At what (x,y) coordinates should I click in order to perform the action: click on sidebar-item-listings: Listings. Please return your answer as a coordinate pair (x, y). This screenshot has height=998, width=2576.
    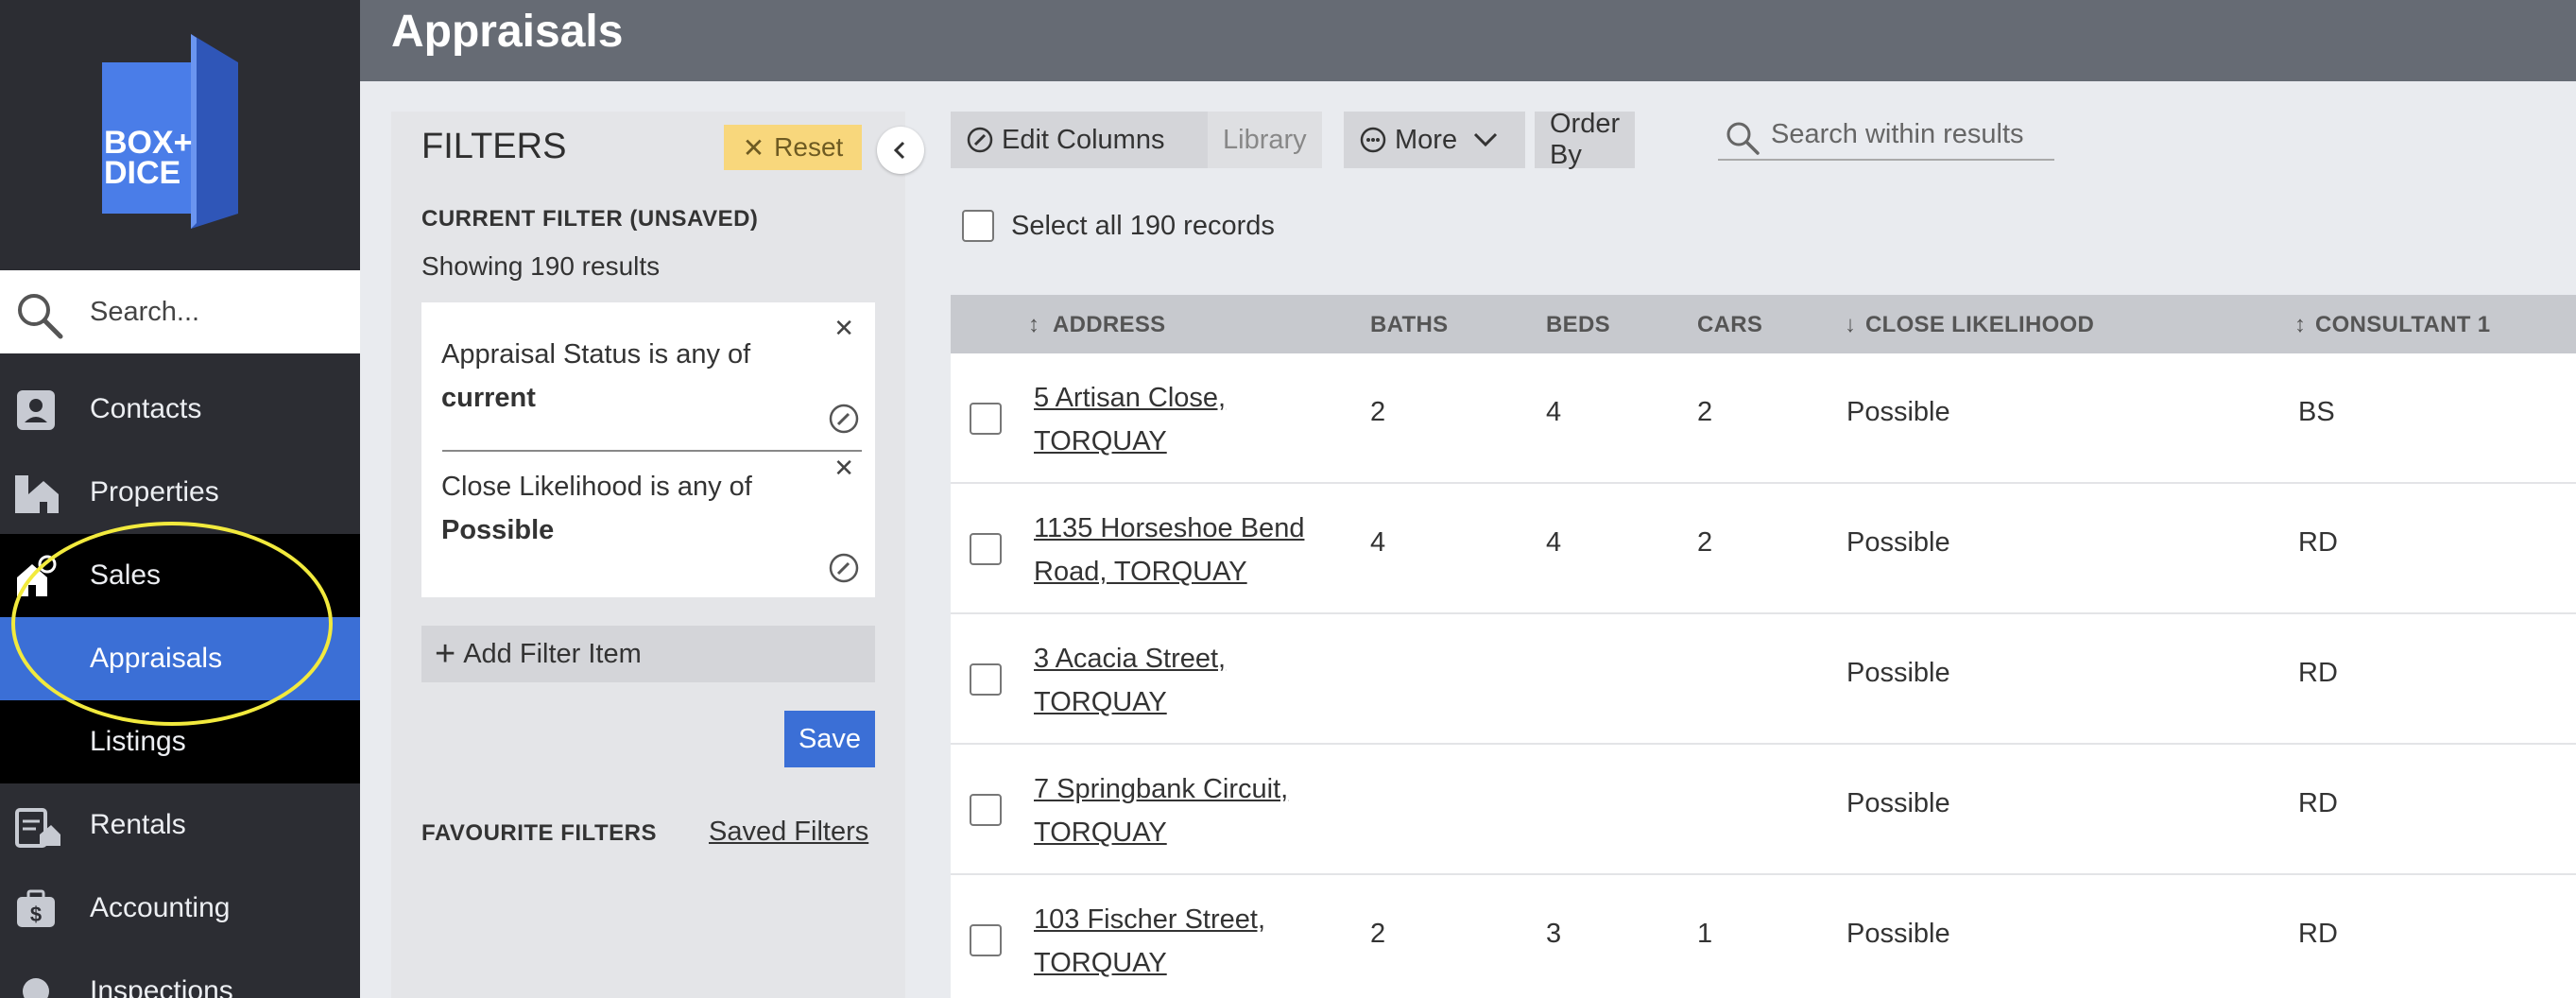
    Looking at the image, I should click on (180, 741).